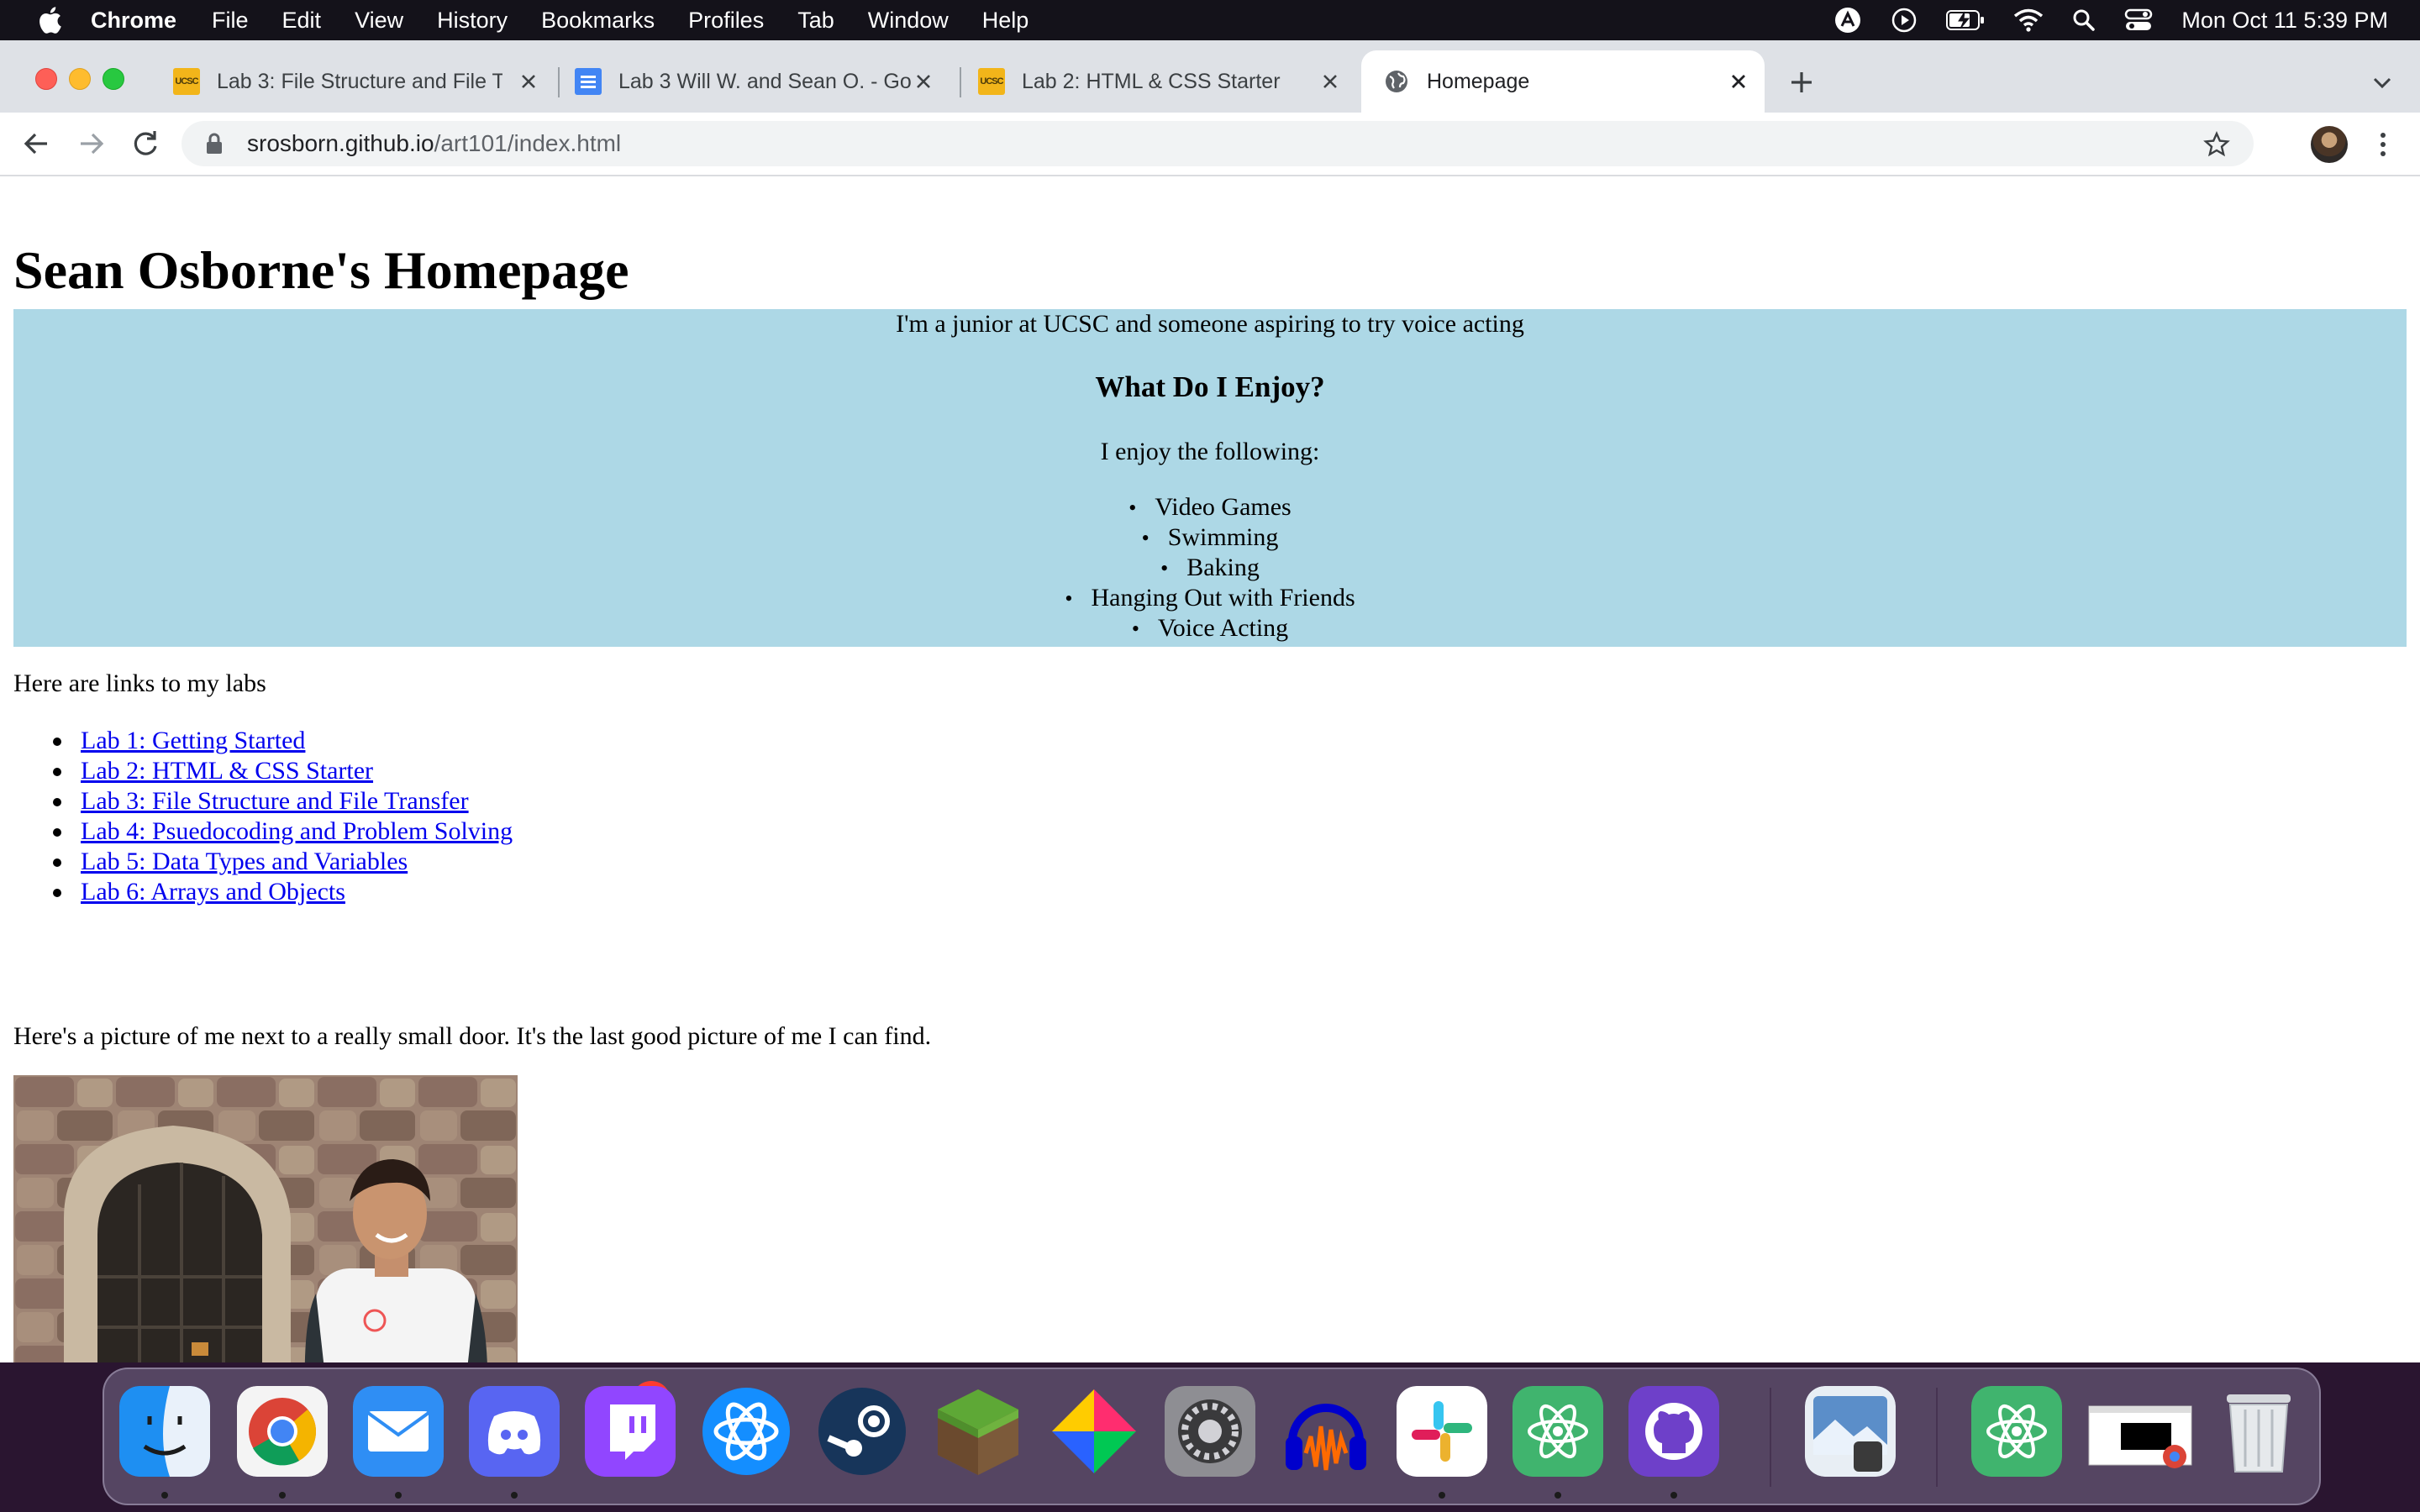 The width and height of the screenshot is (2420, 1512). I want to click on finder-icon, so click(165, 1431).